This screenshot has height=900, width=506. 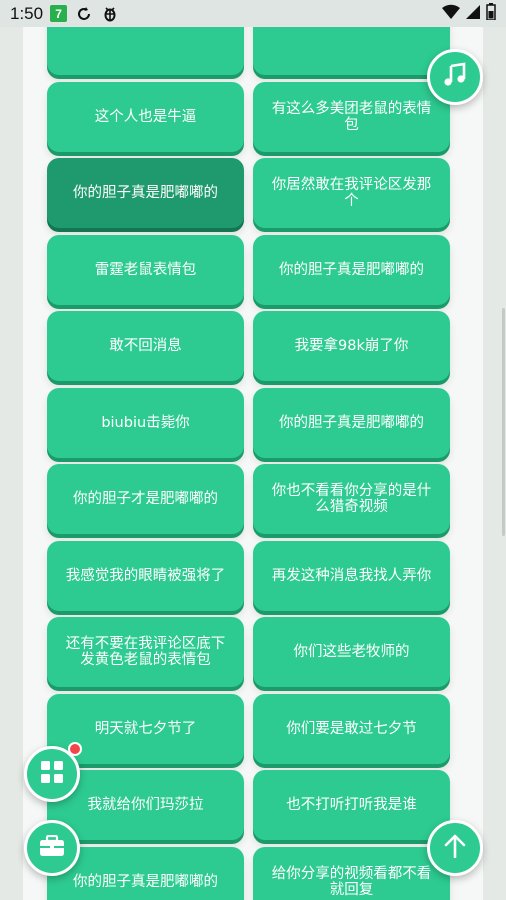 I want to click on phrase-card-label: 有这么多美团老鼠的表情包, so click(x=351, y=116).